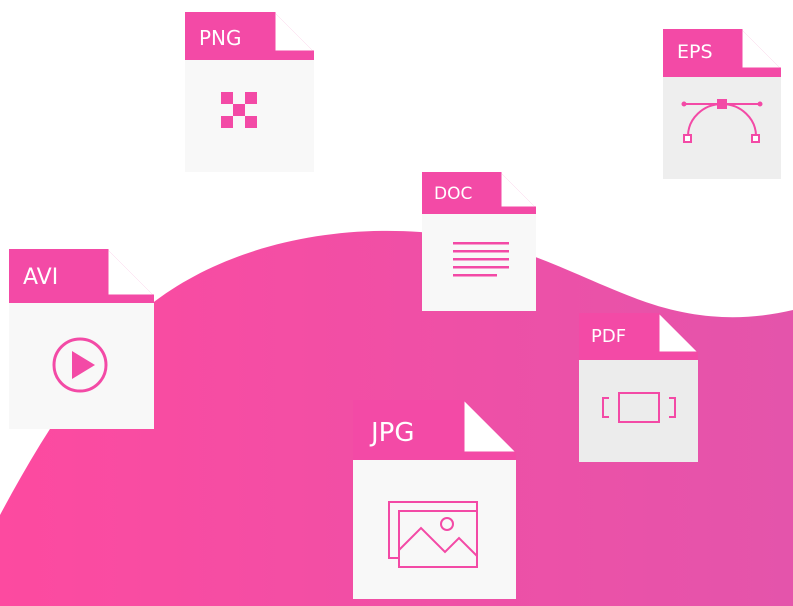  I want to click on doc-file-icon: DOC, so click(479, 241).